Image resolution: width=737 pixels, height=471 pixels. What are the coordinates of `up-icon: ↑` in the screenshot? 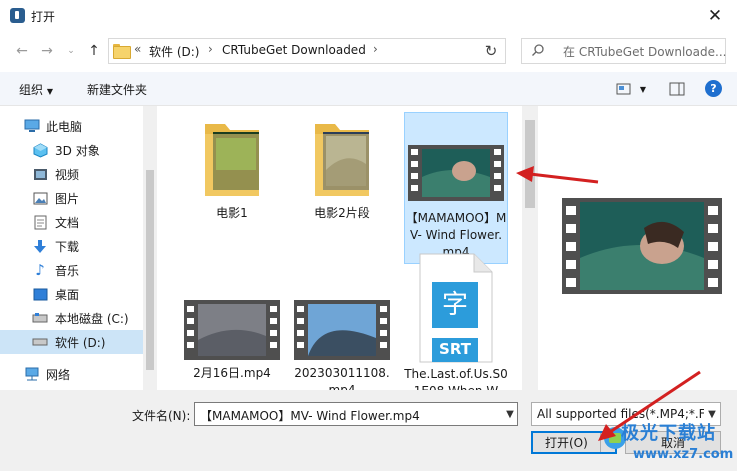 It's located at (94, 51).